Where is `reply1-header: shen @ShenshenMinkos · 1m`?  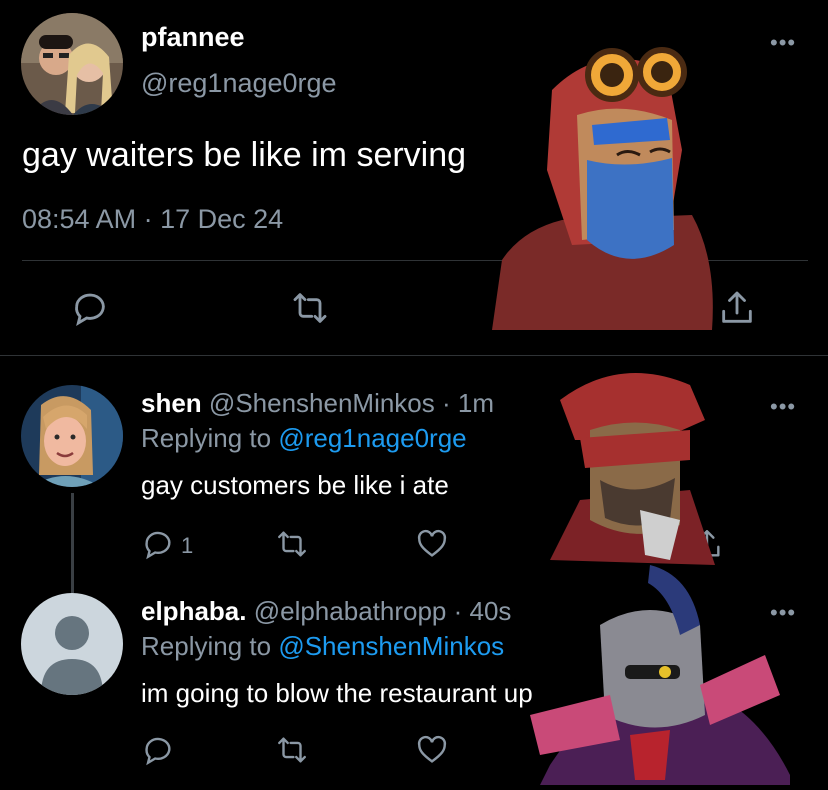 reply1-header: shen @ShenshenMinkos · 1m is located at coordinates (317, 403).